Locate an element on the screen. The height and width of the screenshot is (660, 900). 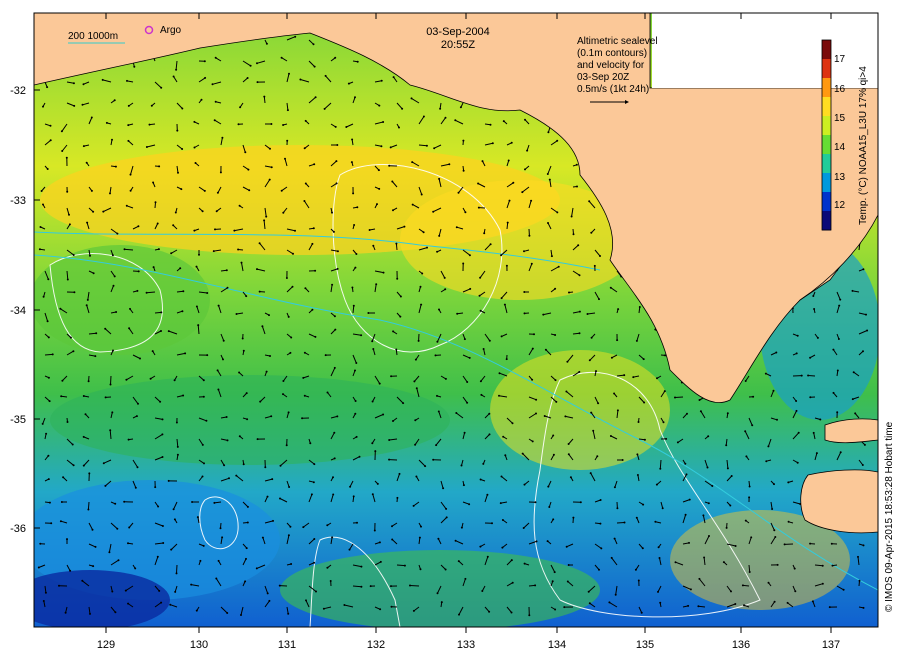
y-tick-label: -35 is located at coordinates (18, 420).